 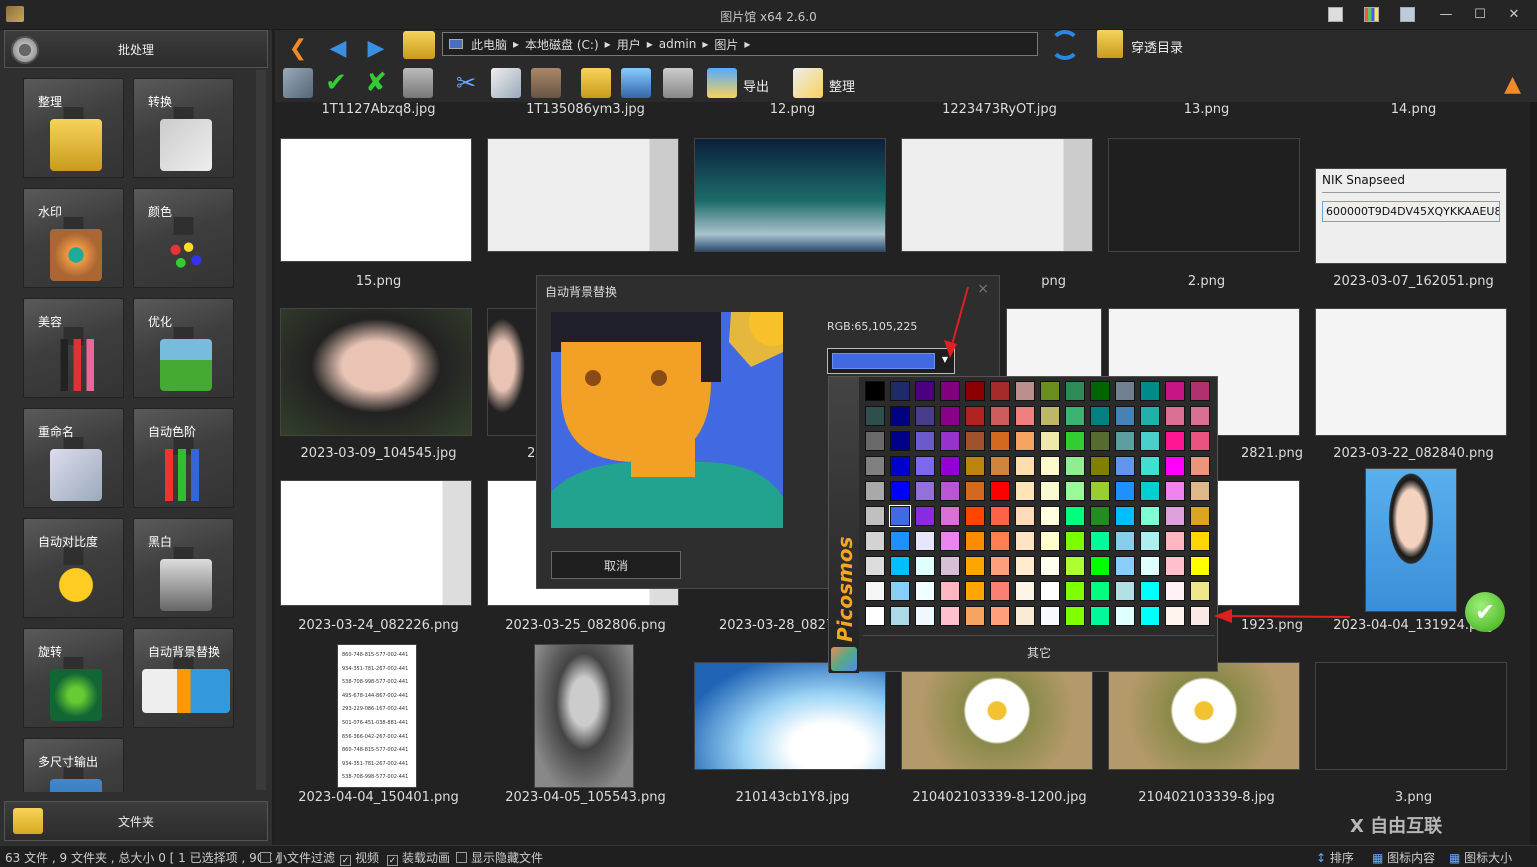 What do you see at coordinates (1446, 15) in the screenshot?
I see `minimize-icon: —` at bounding box center [1446, 15].